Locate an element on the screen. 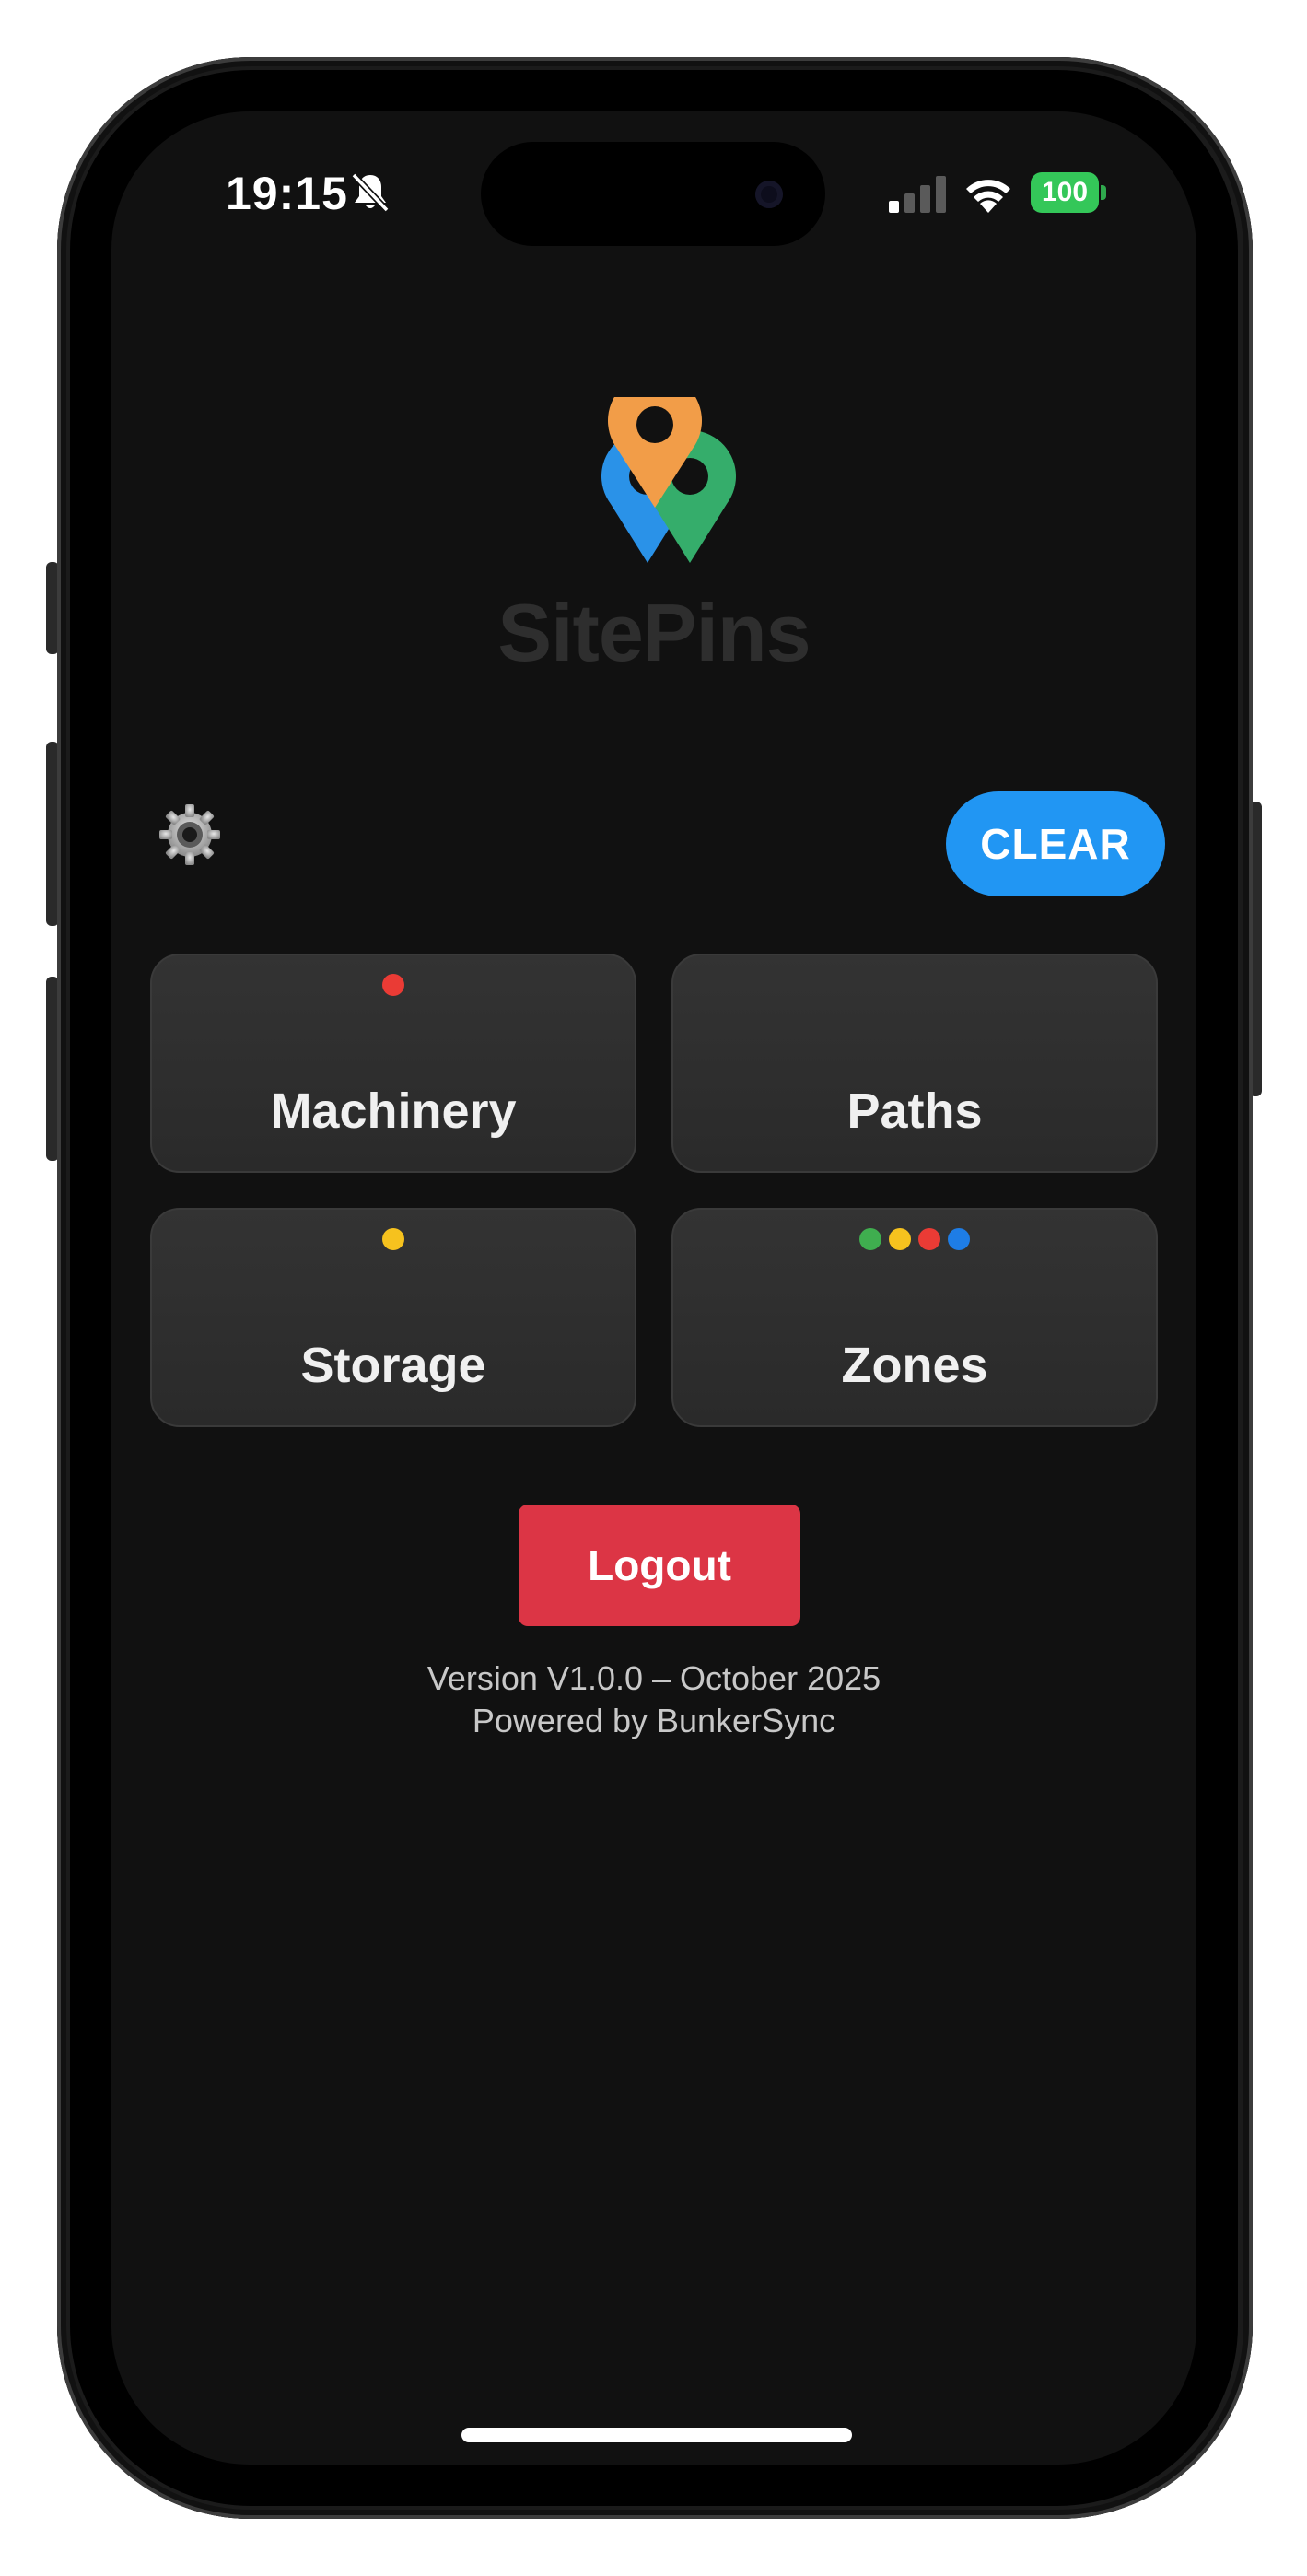  tile-label: Zones is located at coordinates (915, 1365).